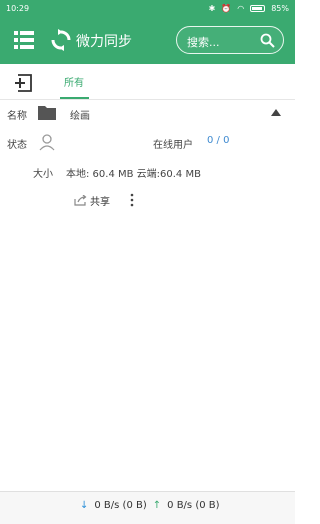 This screenshot has height=524, width=320. I want to click on transfer-speeds: ↓ 0 B/s (0 B) ↑ 0 B/s (0 B), so click(150, 505).